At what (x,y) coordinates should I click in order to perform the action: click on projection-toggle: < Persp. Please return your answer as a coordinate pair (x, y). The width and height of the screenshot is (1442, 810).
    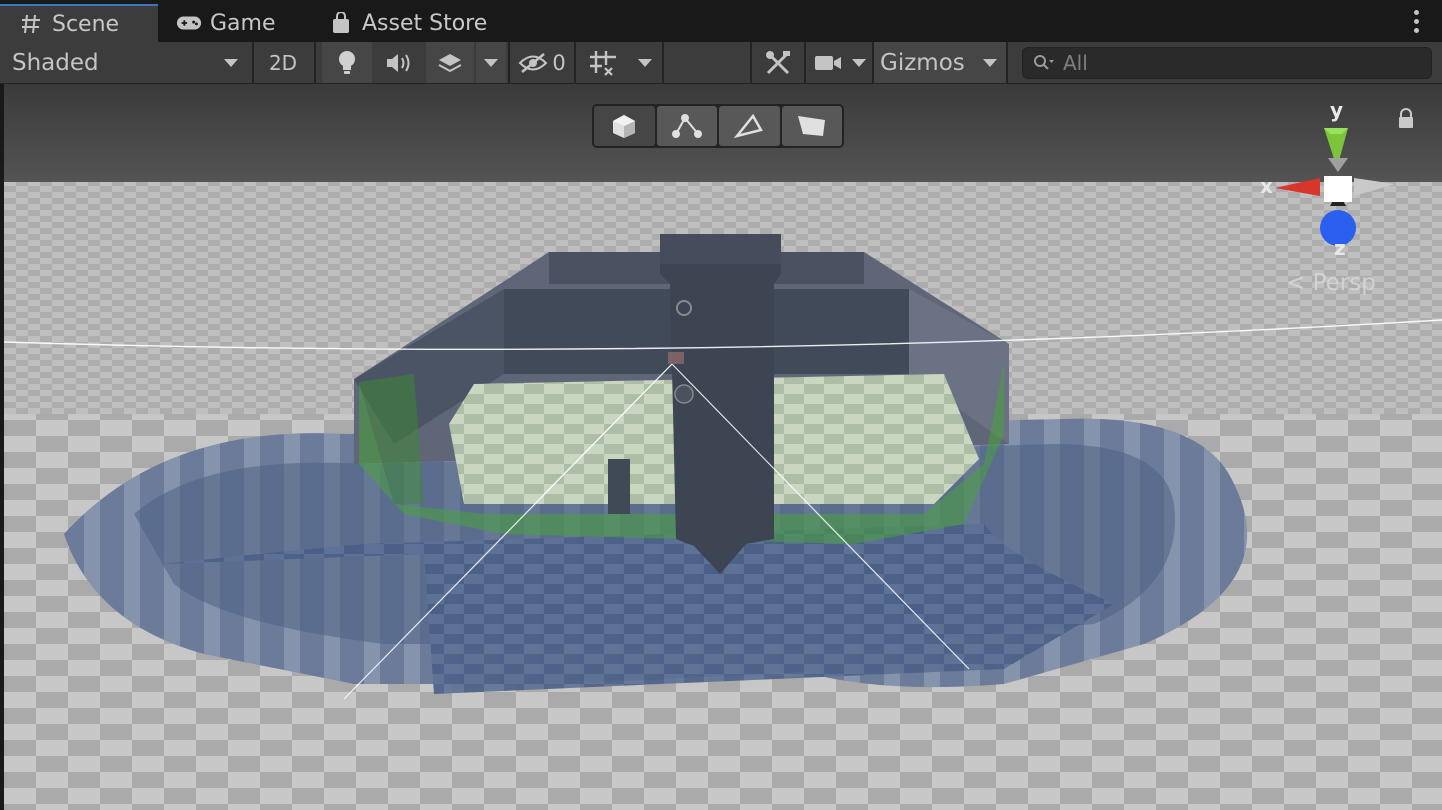
    Looking at the image, I should click on (1331, 283).